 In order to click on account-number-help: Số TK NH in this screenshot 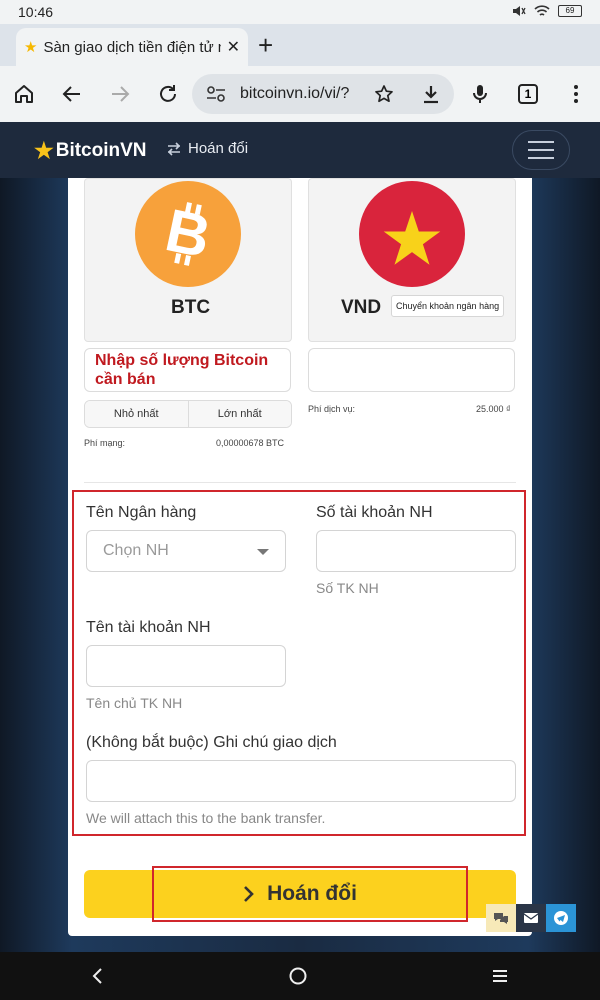, I will do `click(347, 588)`.